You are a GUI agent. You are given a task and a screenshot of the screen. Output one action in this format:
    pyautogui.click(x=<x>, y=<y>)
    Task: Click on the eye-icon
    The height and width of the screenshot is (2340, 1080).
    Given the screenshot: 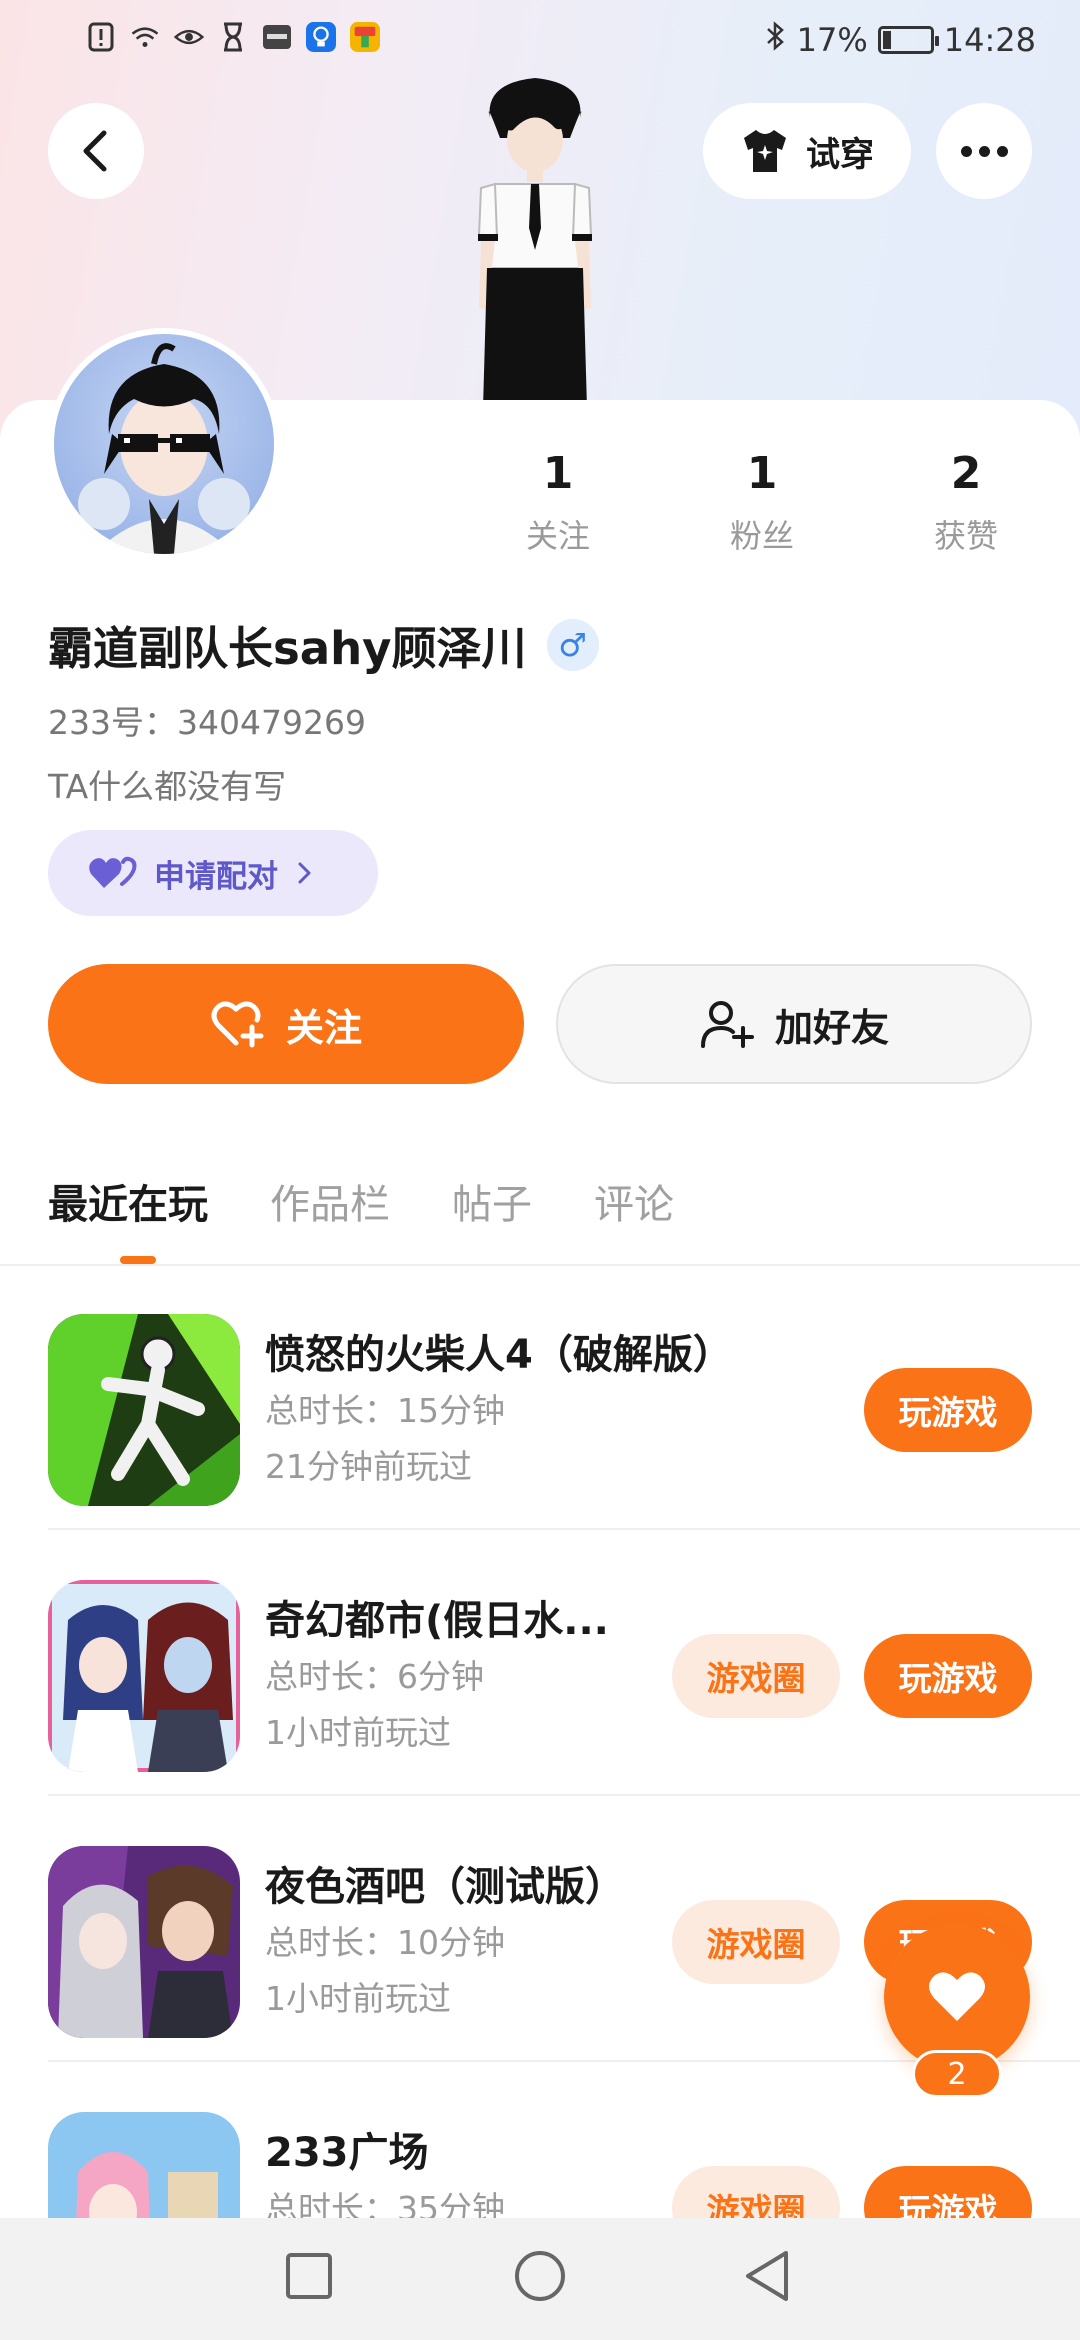 What is the action you would take?
    pyautogui.click(x=189, y=37)
    